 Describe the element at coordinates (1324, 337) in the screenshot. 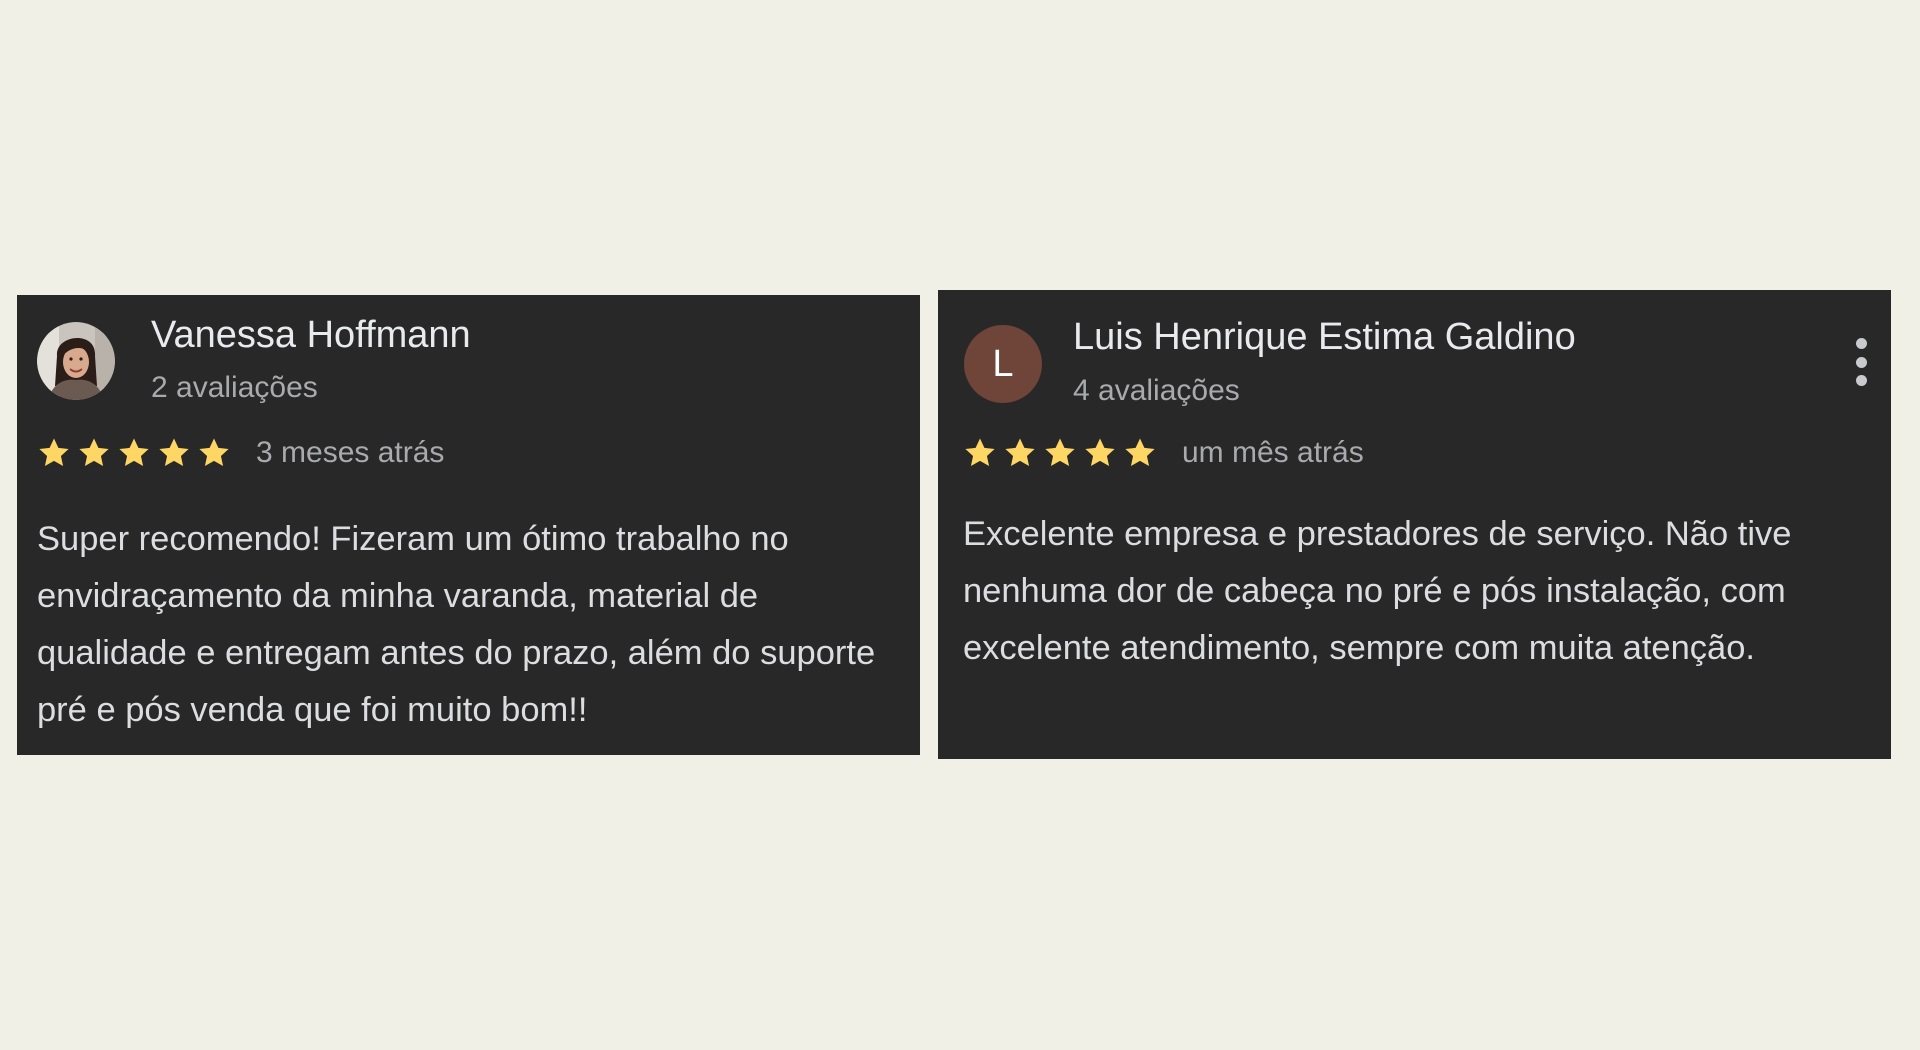

I see `reviewer-name: Luis Henrique Estima Galdino` at that location.